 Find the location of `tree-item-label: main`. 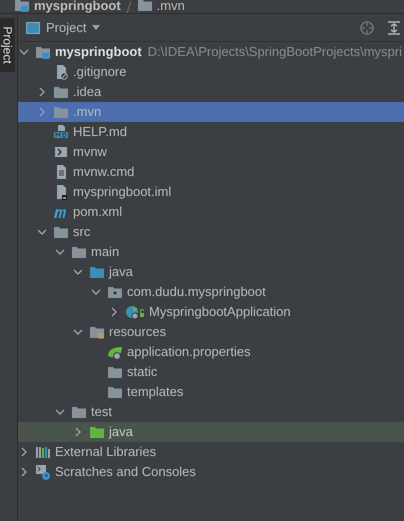

tree-item-label: main is located at coordinates (105, 252).